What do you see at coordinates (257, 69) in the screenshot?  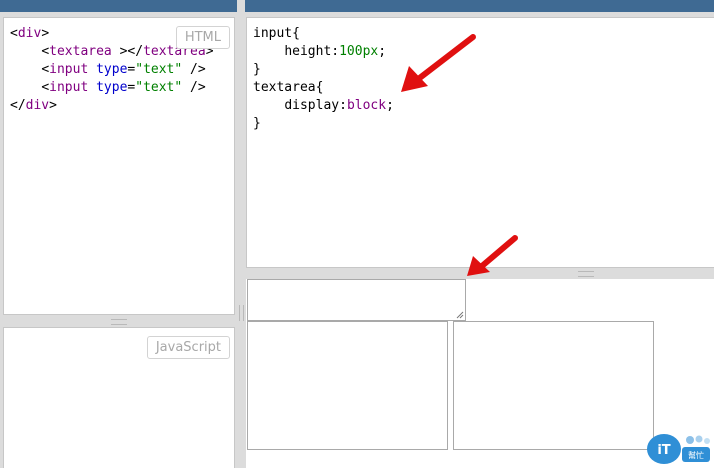 I see `css-line-3: }` at bounding box center [257, 69].